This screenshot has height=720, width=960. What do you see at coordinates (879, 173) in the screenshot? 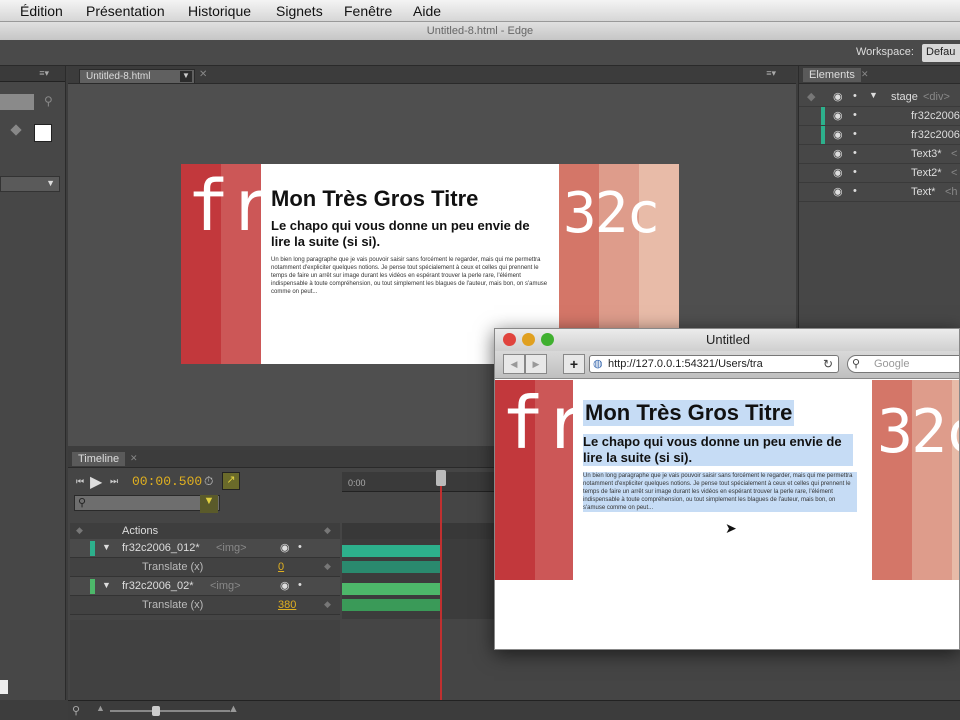
I see `element-row: ◉ • Text2* <` at bounding box center [879, 173].